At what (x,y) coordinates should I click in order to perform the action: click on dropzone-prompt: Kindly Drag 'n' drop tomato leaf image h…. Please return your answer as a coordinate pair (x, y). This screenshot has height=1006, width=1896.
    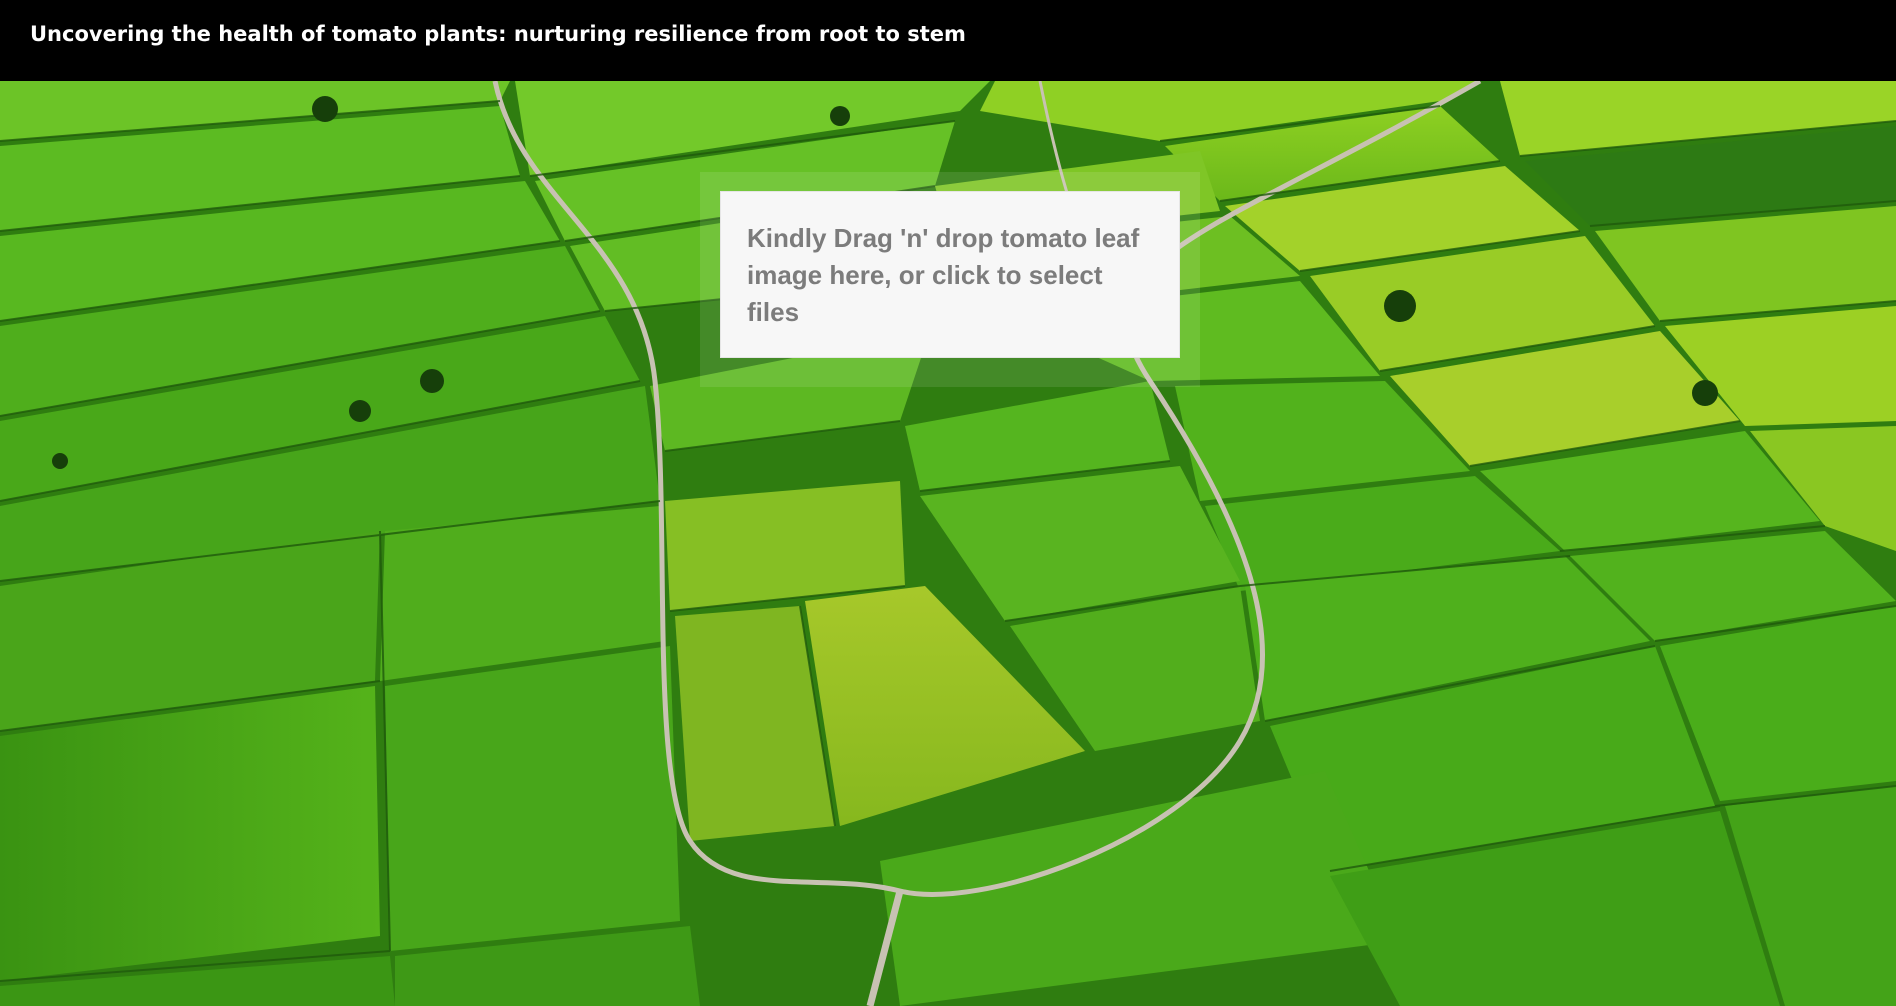
    Looking at the image, I should click on (943, 275).